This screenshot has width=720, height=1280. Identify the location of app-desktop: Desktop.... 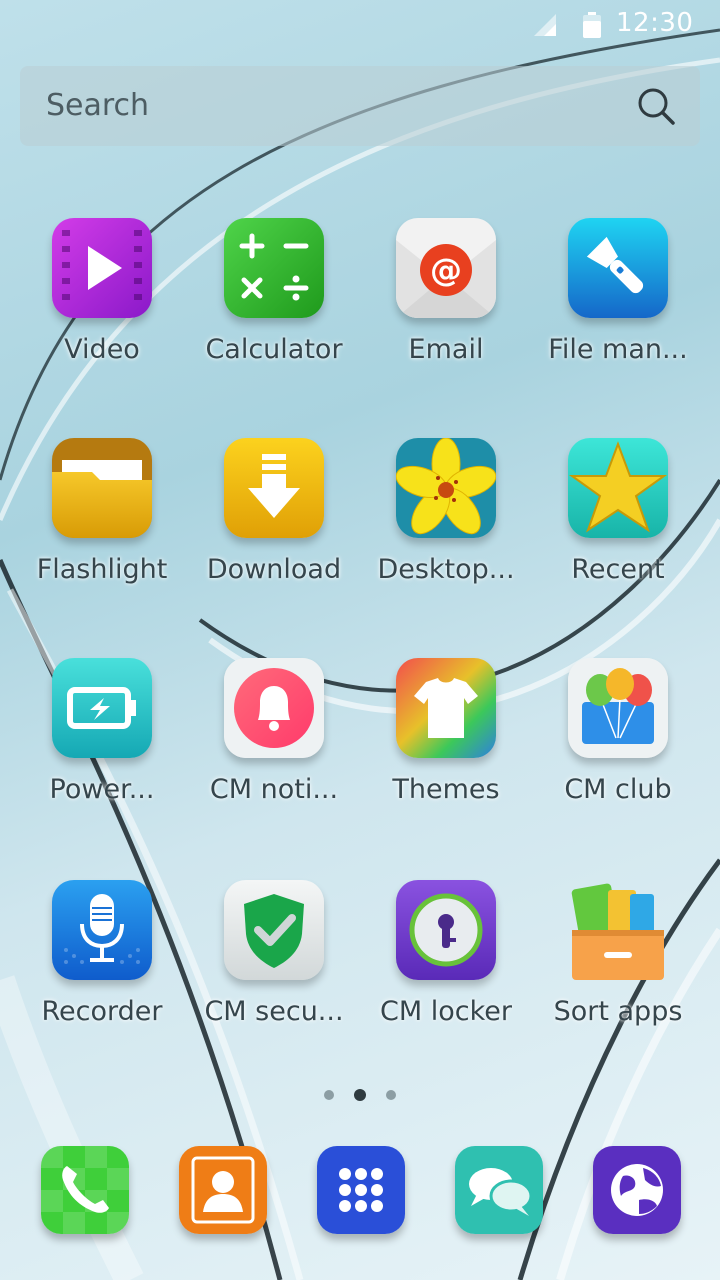
(446, 533).